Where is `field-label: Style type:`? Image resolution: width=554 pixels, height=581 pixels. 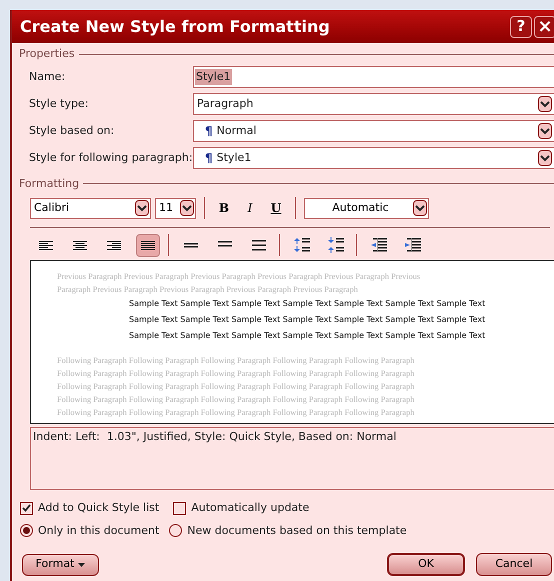
field-label: Style type: is located at coordinates (59, 104).